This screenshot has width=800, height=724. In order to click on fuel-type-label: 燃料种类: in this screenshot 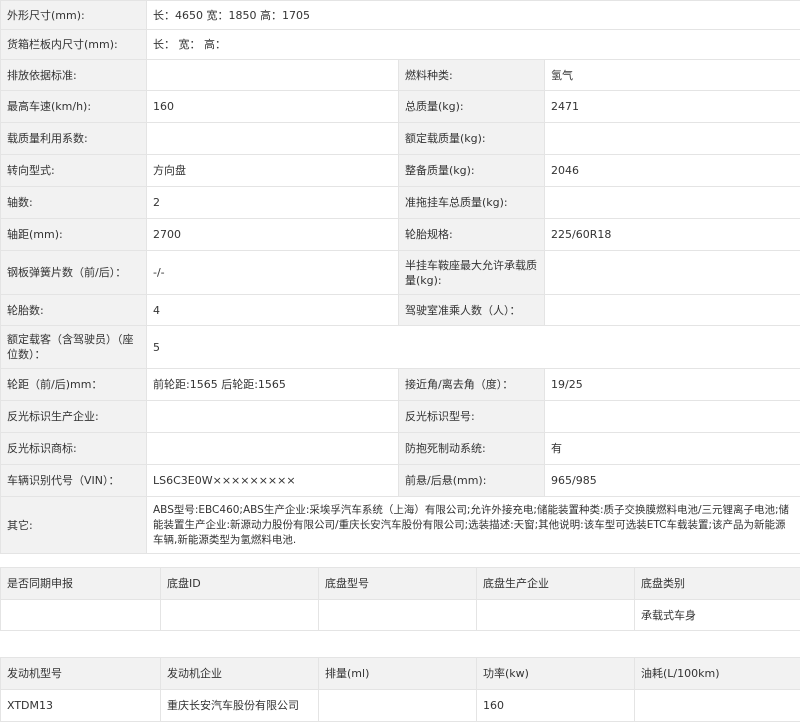, I will do `click(471, 75)`.